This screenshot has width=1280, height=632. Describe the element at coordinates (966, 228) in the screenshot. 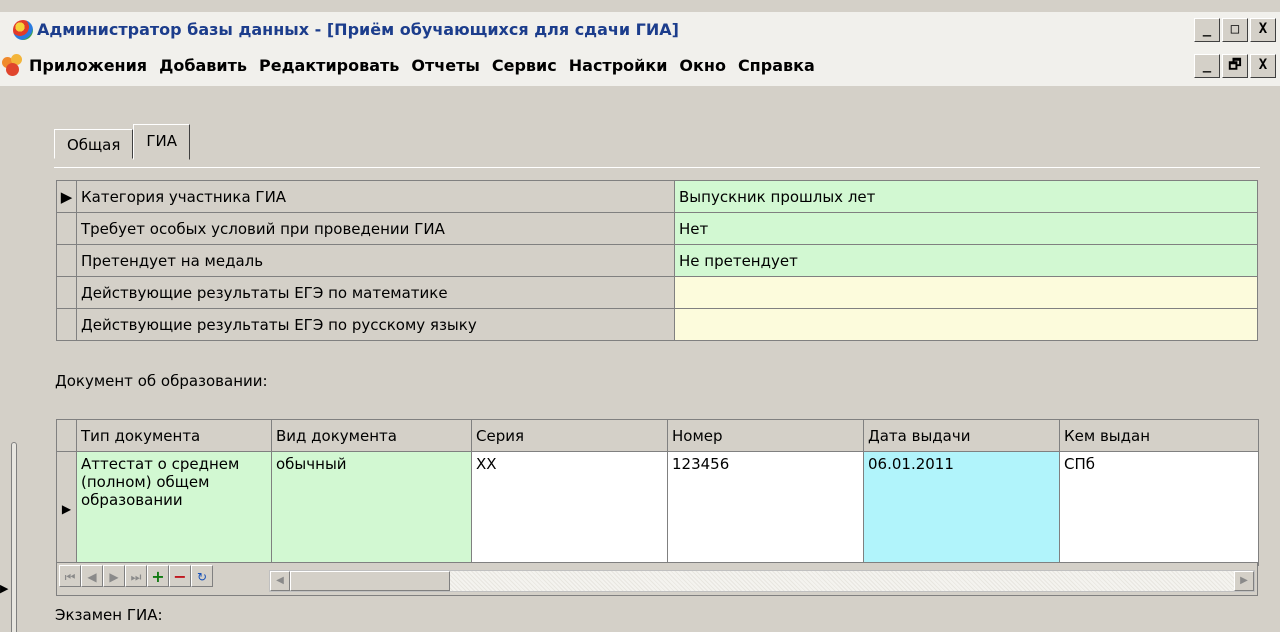

I see `property-value: Нет` at that location.